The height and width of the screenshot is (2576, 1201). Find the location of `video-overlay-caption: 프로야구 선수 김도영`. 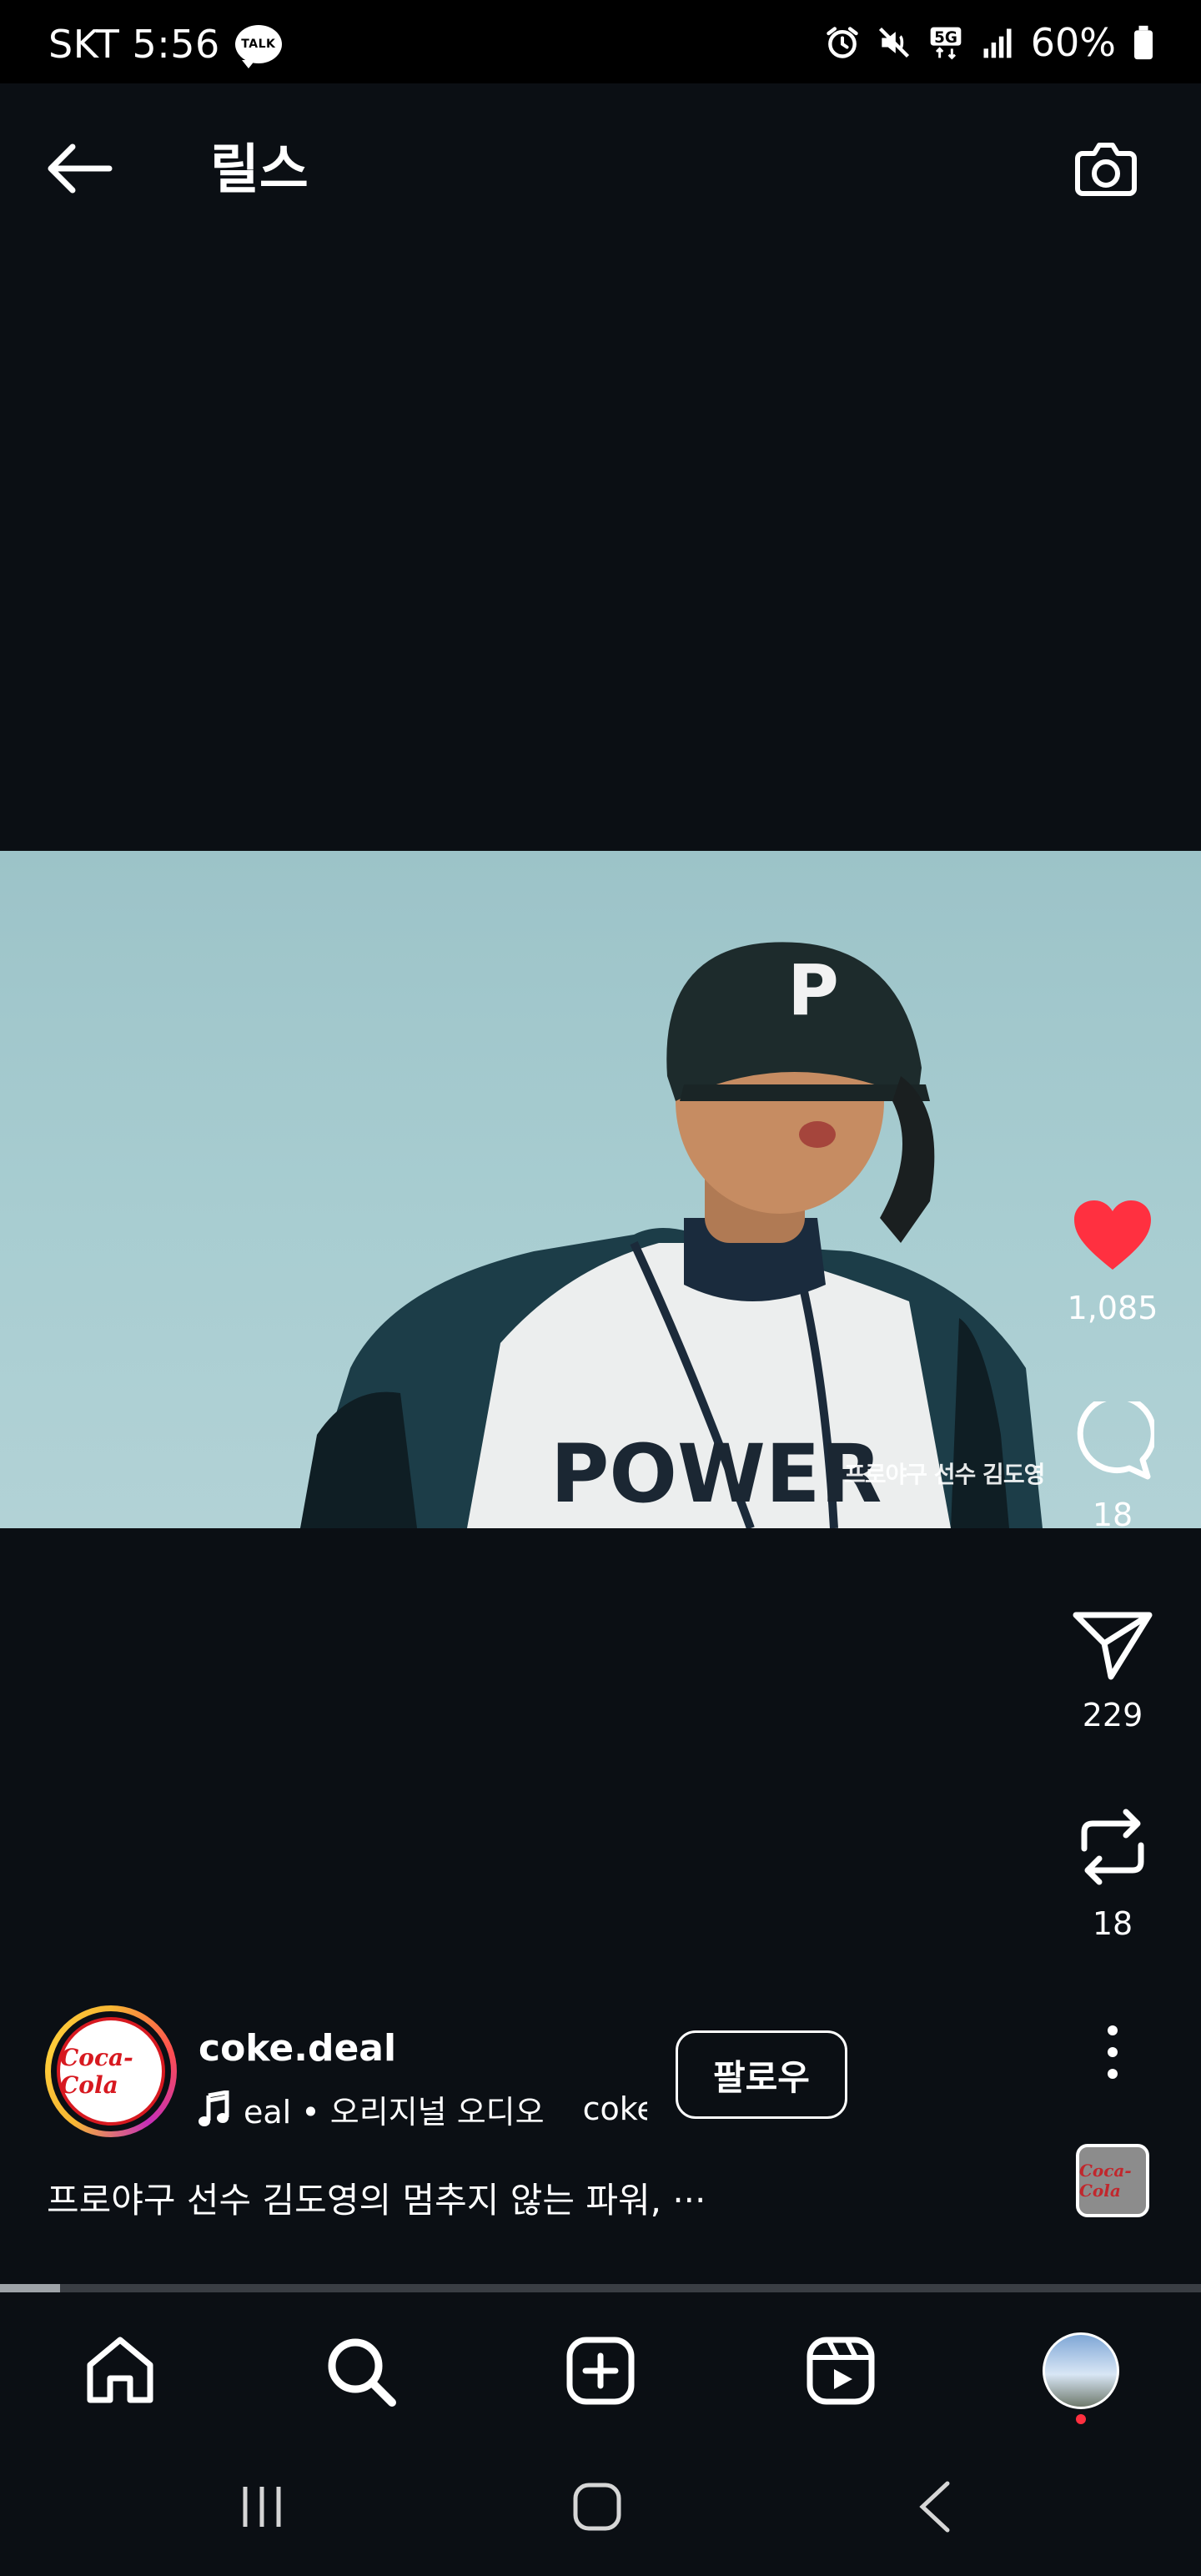

video-overlay-caption: 프로야구 선수 김도영 is located at coordinates (944, 1474).